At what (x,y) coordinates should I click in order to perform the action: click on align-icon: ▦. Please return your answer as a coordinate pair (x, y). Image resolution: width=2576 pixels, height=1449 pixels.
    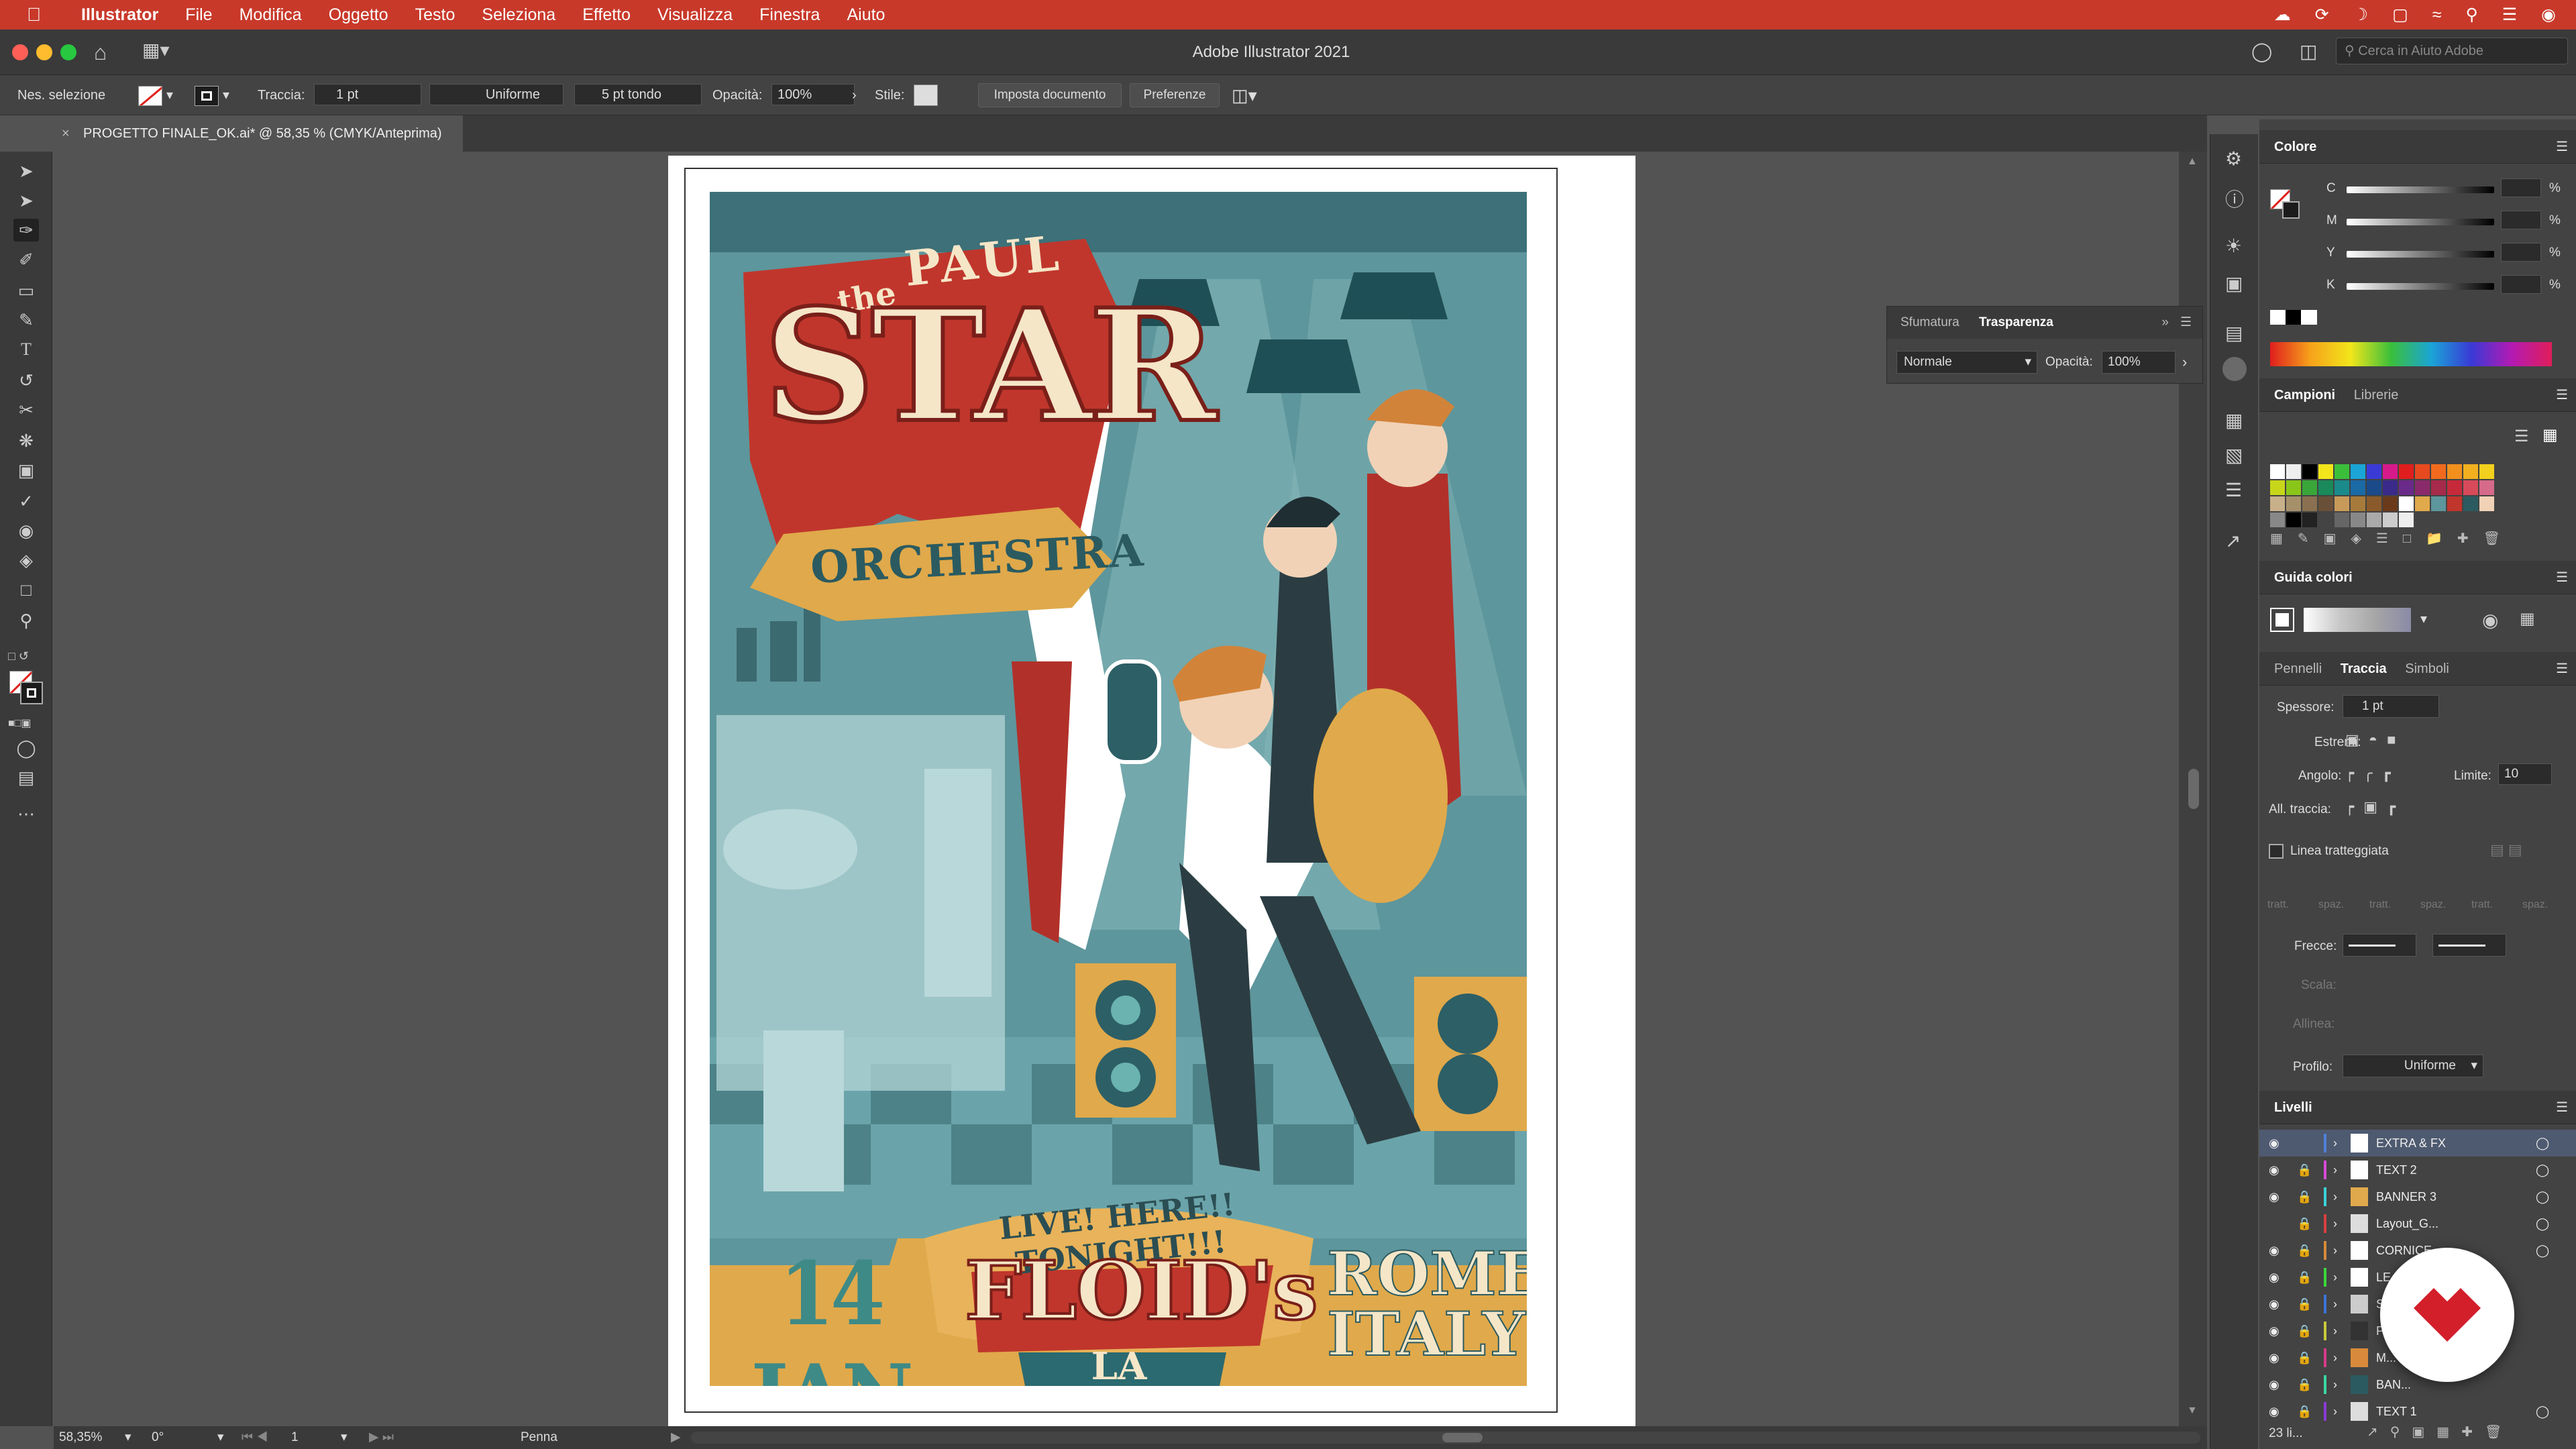
    Looking at the image, I should click on (2234, 420).